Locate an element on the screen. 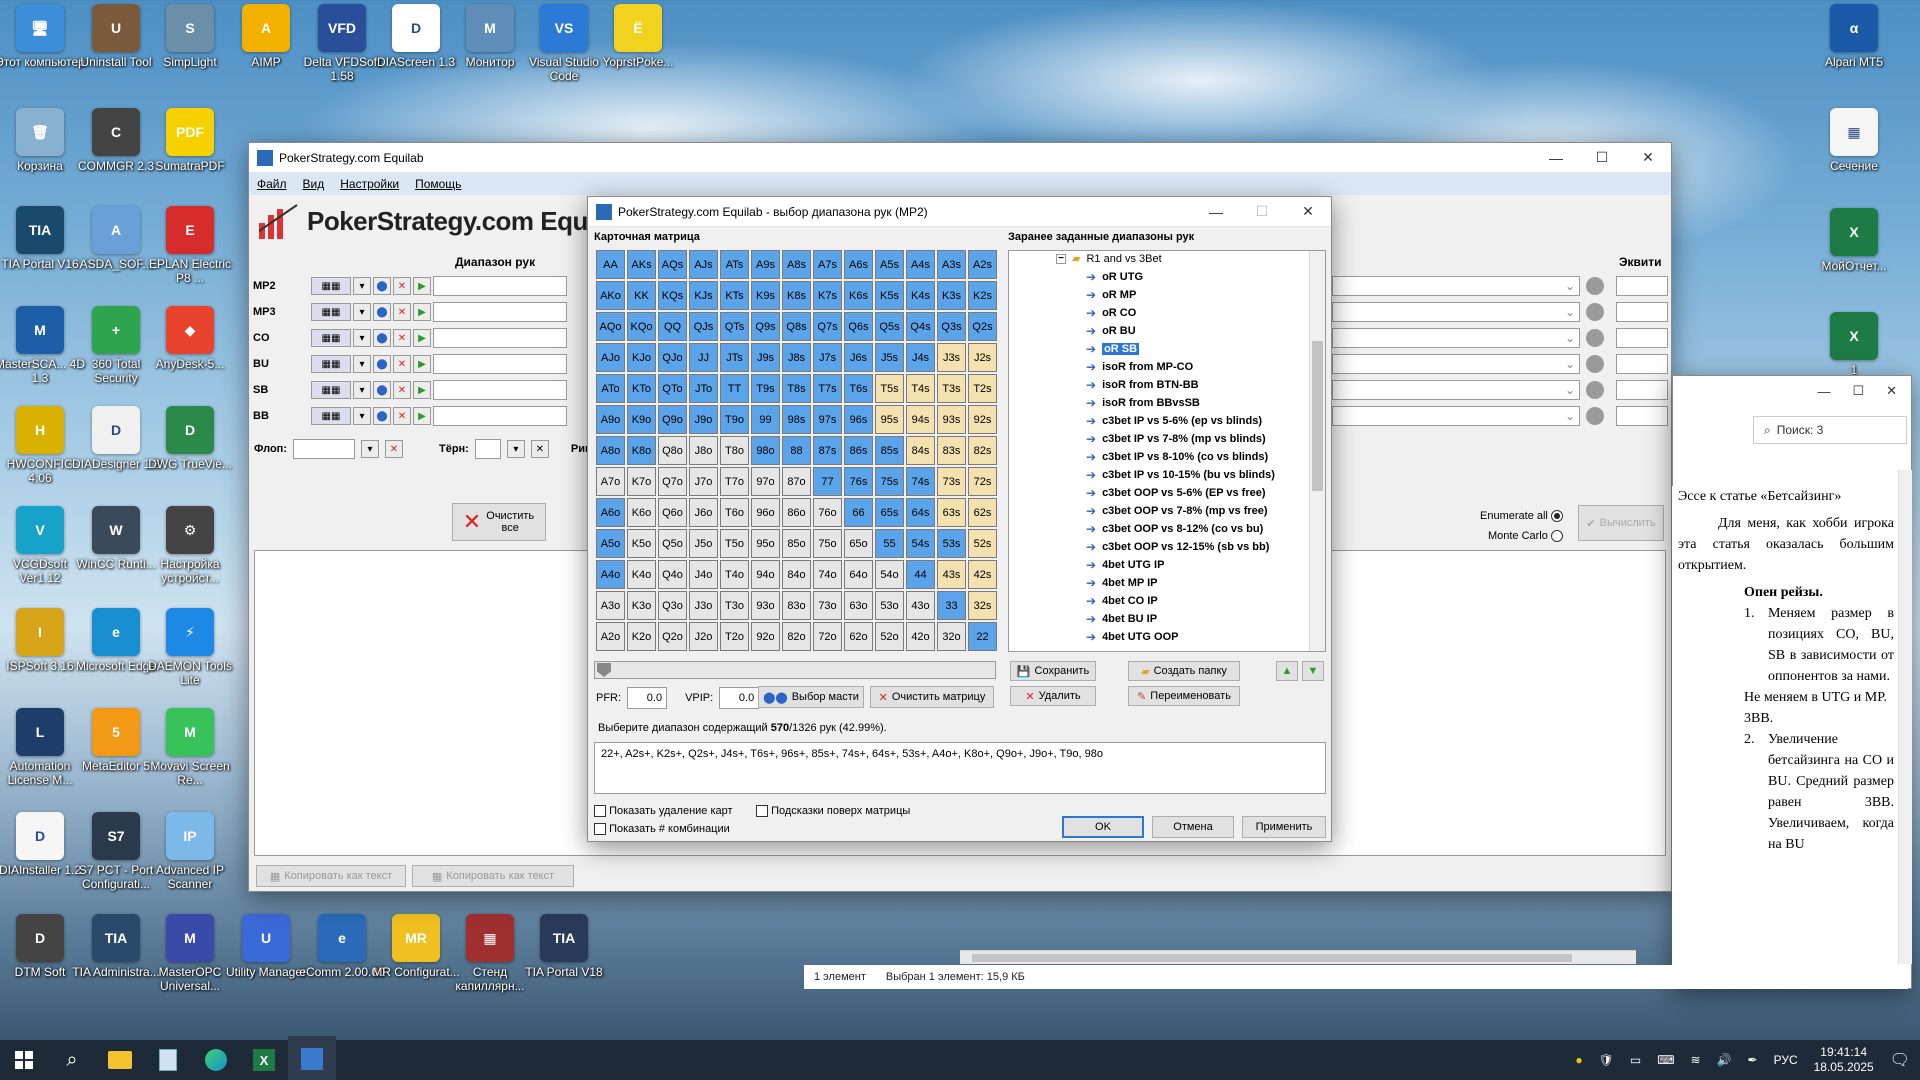 This screenshot has width=1920, height=1080. hand-cell: 32o is located at coordinates (951, 636).